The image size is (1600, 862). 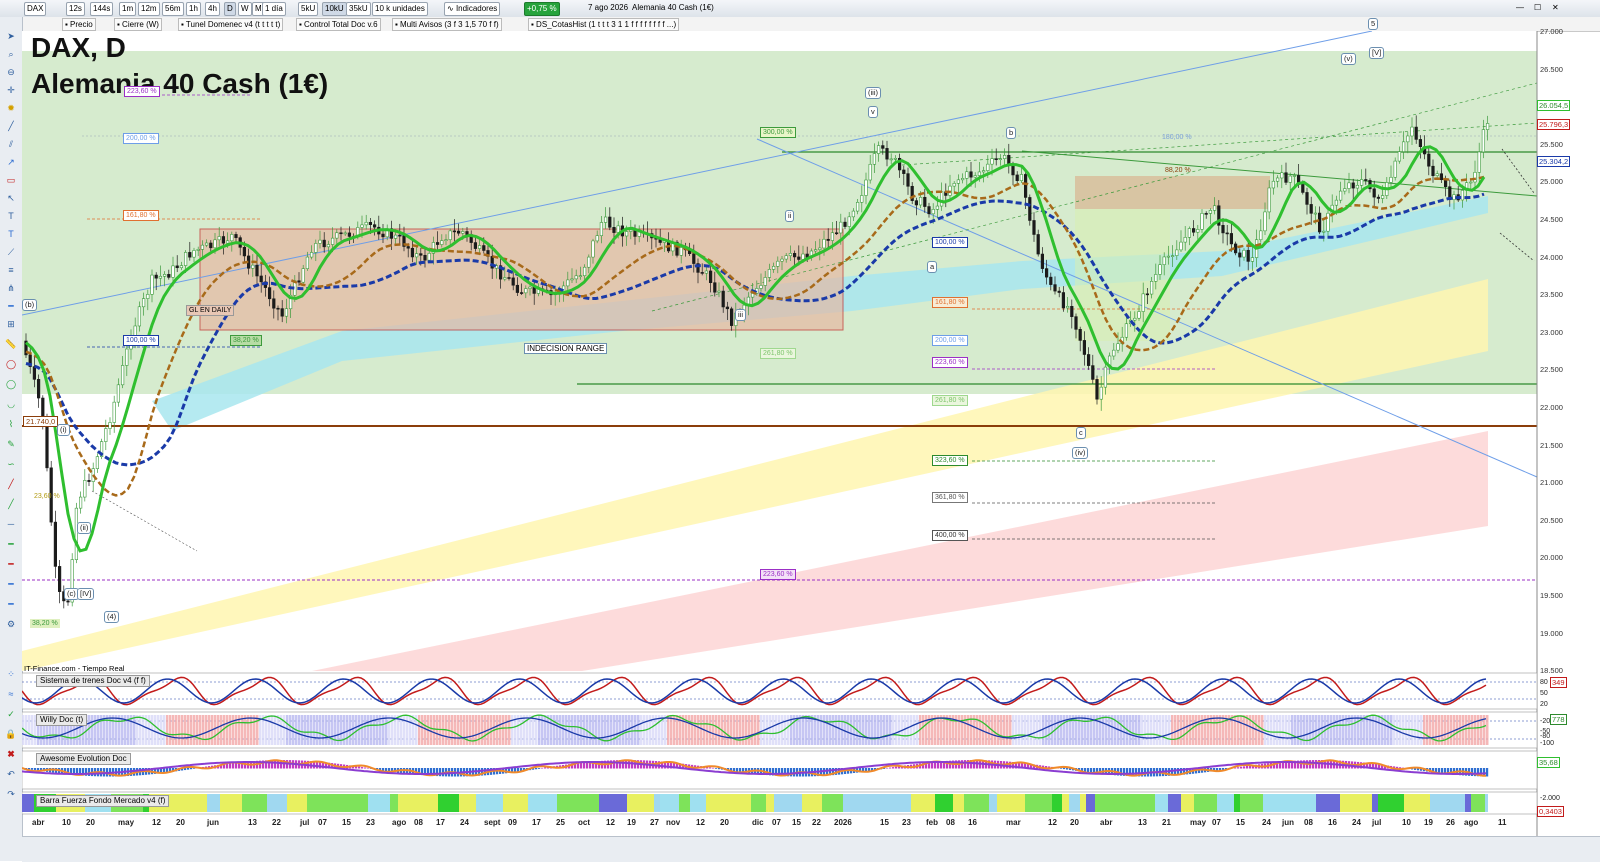 I want to click on undo-icon: ↶, so click(x=11, y=774).